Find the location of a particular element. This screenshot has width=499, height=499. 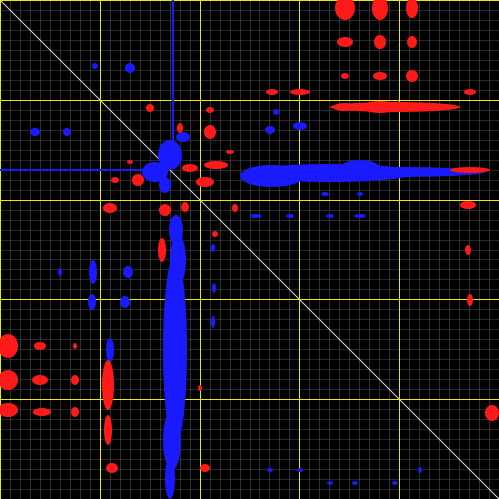

horizontal-streak is located at coordinates (80, 170).